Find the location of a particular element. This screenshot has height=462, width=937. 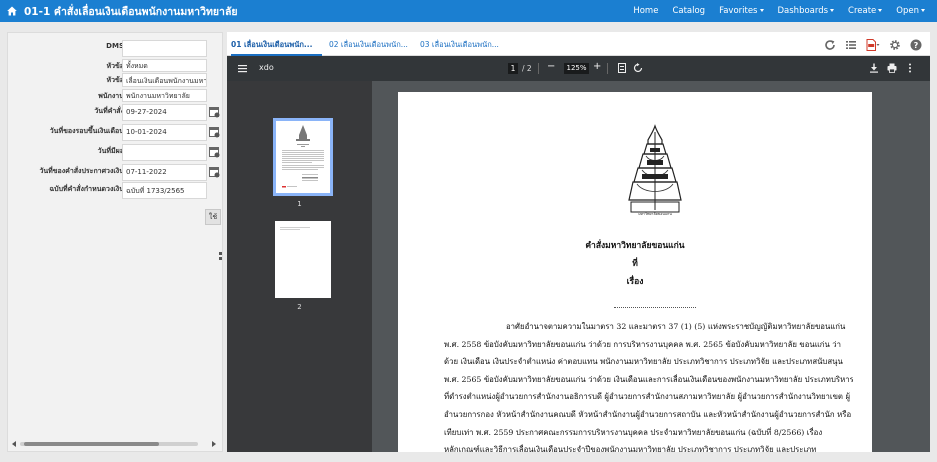

document-heading: คำสั่งมหาวิทยาลัยขอนแก่น is located at coordinates (635, 246).